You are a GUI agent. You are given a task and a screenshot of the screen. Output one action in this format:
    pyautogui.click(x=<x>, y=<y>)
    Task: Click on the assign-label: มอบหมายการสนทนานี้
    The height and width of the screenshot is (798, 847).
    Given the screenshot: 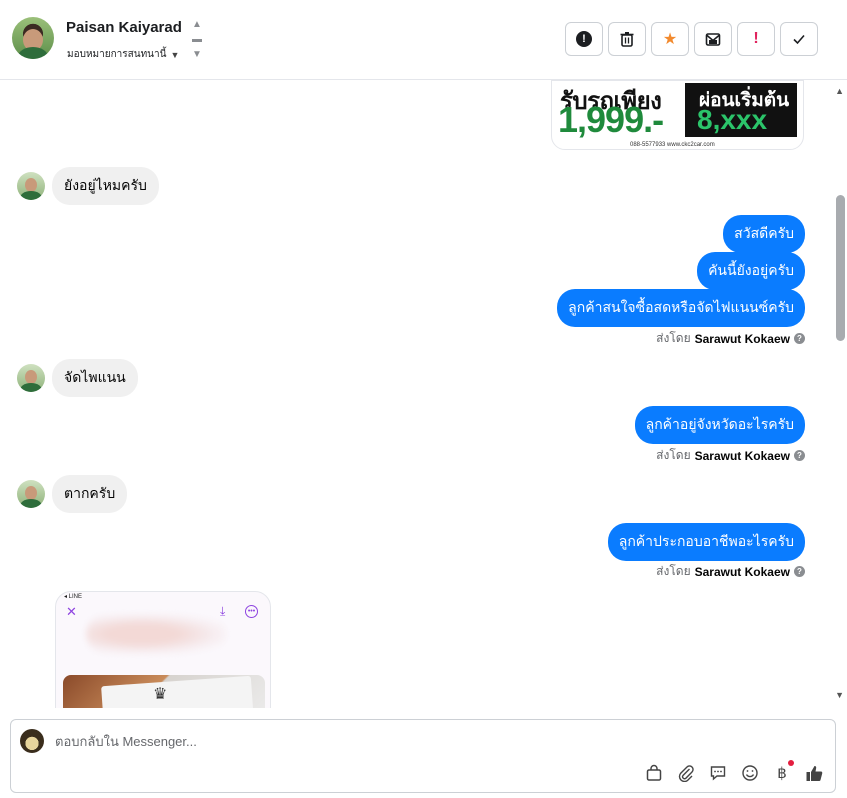 What is the action you would take?
    pyautogui.click(x=117, y=54)
    